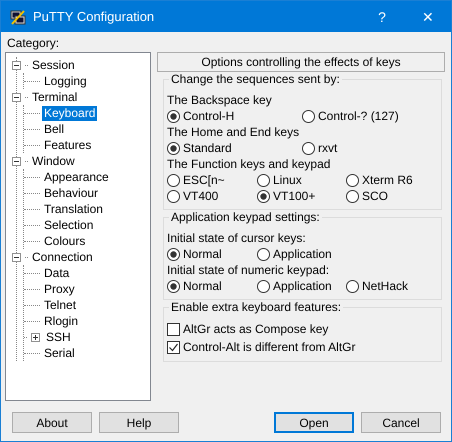 This screenshot has width=452, height=442. What do you see at coordinates (35, 337) in the screenshot?
I see `expand-icon` at bounding box center [35, 337].